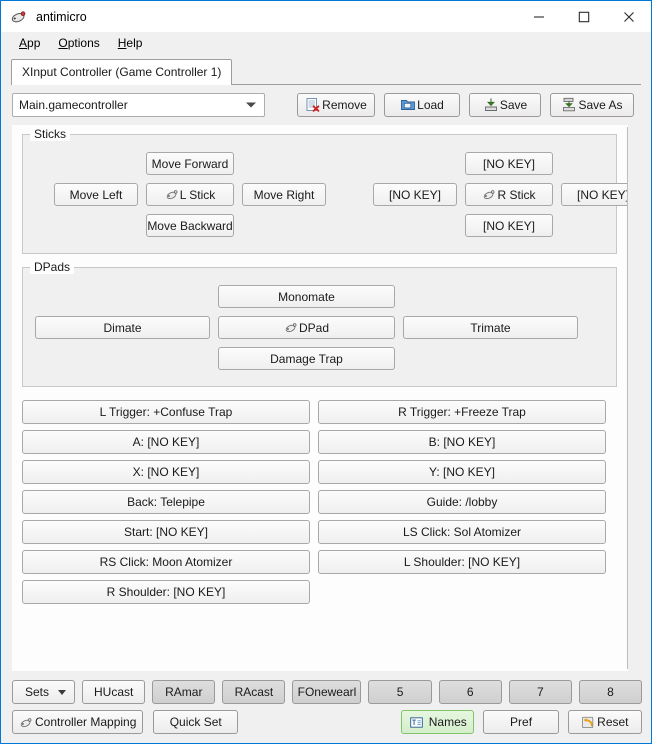  I want to click on button-r-trigger: R Trigger: +Freeze Trap, so click(462, 412).